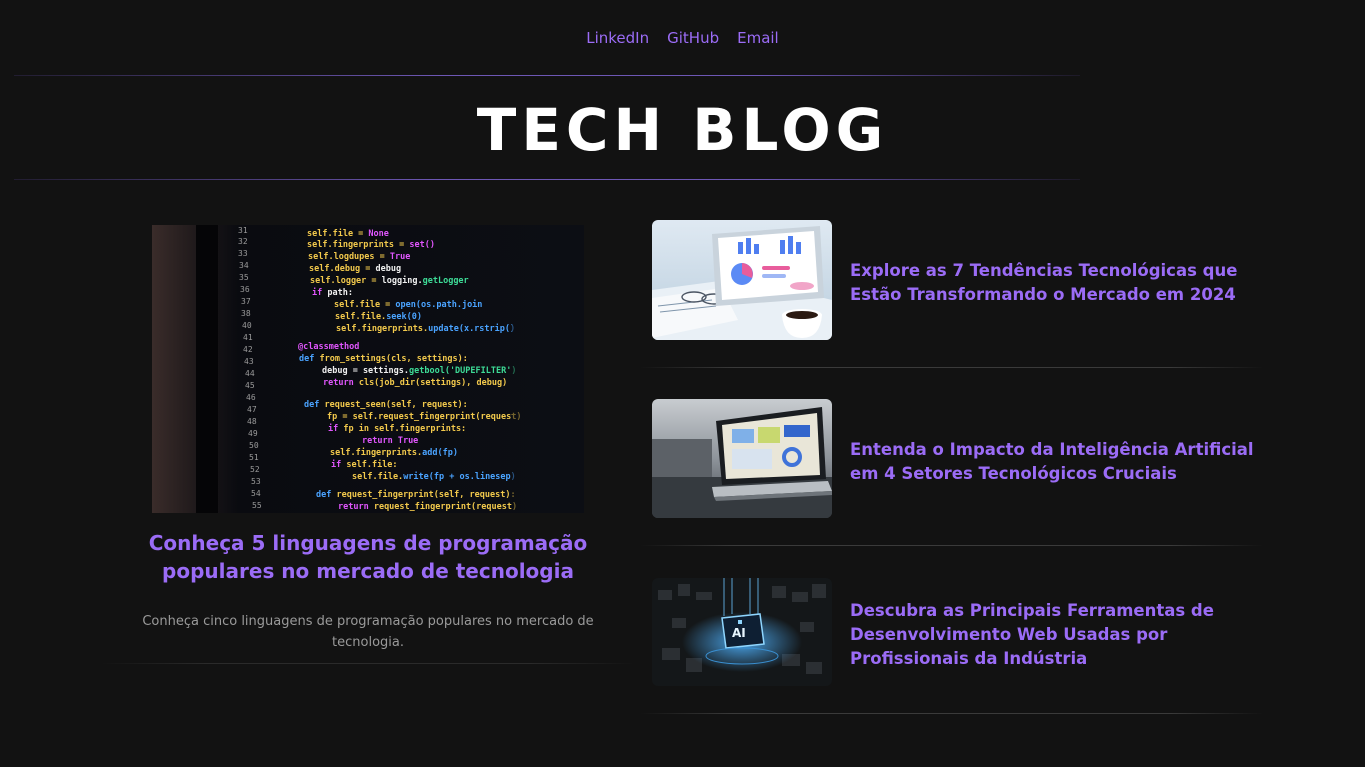 This screenshot has height=767, width=1365. Describe the element at coordinates (383, 358) in the screenshot. I see `svg-text:def from_settings(cls, setting: def from_settings(cls, settings):` at that location.